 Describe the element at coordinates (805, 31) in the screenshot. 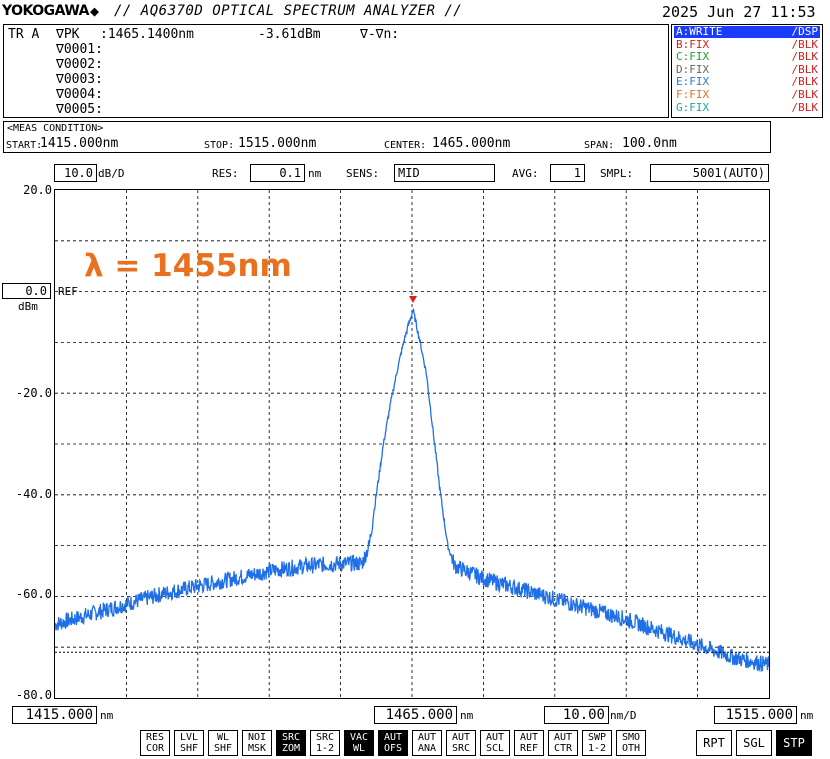

I see `trace-mode: /DSP` at that location.